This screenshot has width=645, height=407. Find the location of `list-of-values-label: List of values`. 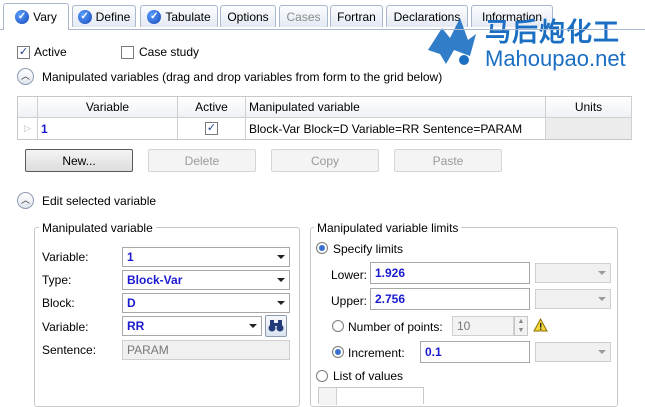

list-of-values-label: List of values is located at coordinates (368, 376).